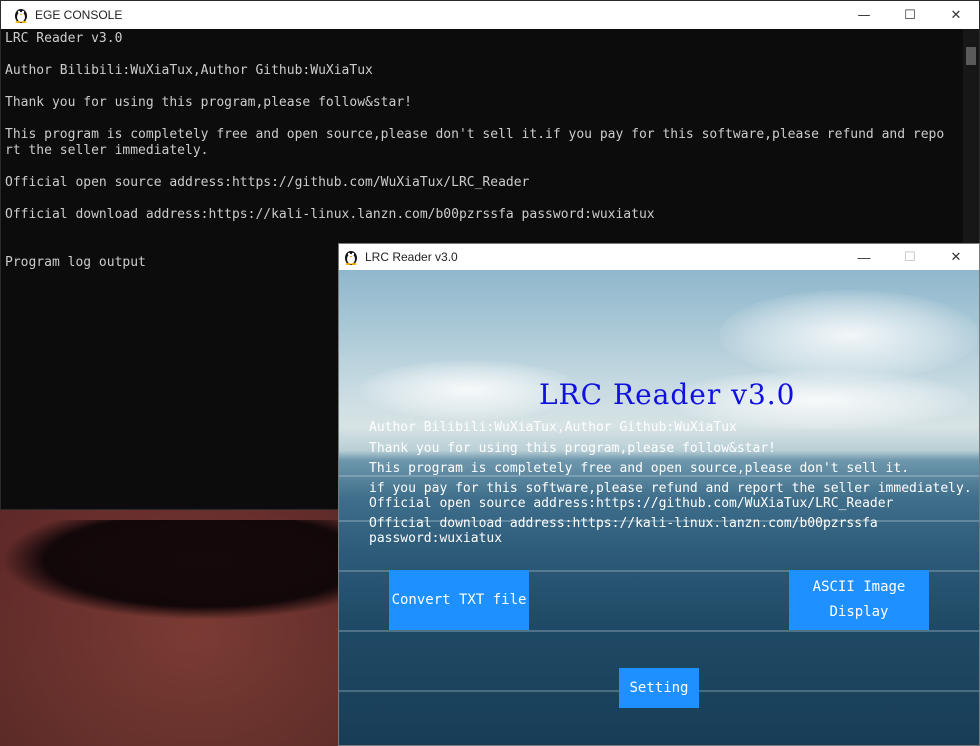 This screenshot has width=980, height=746. I want to click on setting-button: Setting, so click(659, 688).